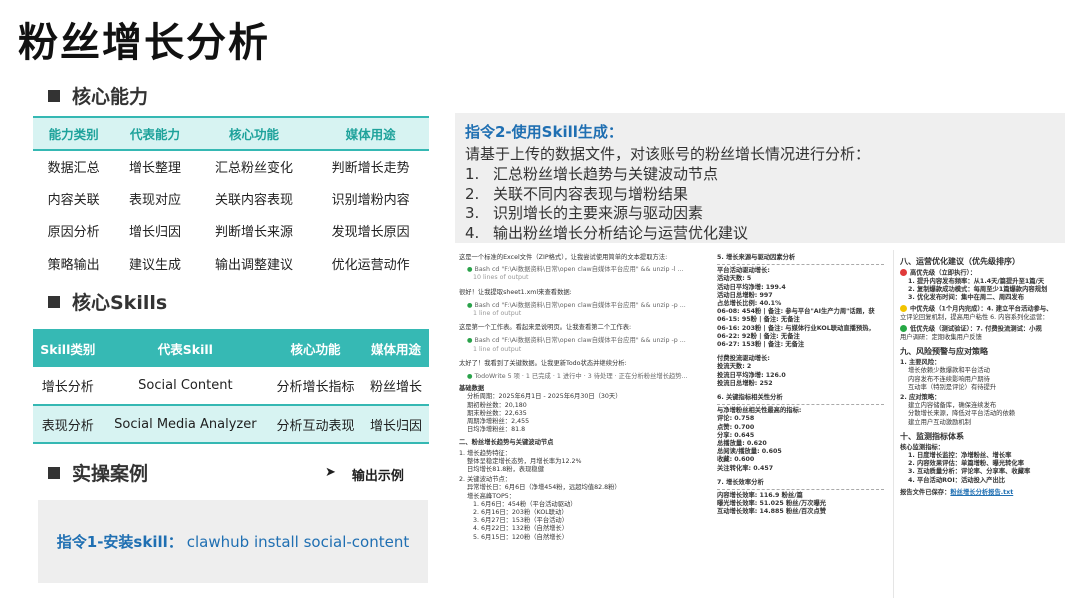 This screenshot has height=608, width=1080. I want to click on table-cell: 汇总粉丝变化, so click(254, 168).